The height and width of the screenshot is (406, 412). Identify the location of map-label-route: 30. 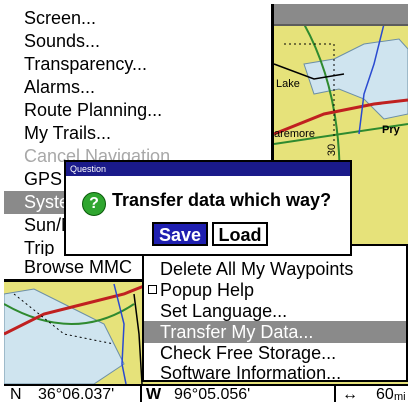
(332, 150).